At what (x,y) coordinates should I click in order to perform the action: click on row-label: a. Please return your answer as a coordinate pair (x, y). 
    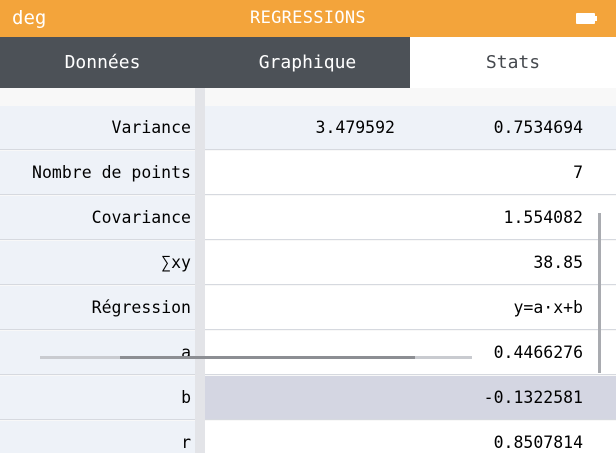
    Looking at the image, I should click on (97, 353).